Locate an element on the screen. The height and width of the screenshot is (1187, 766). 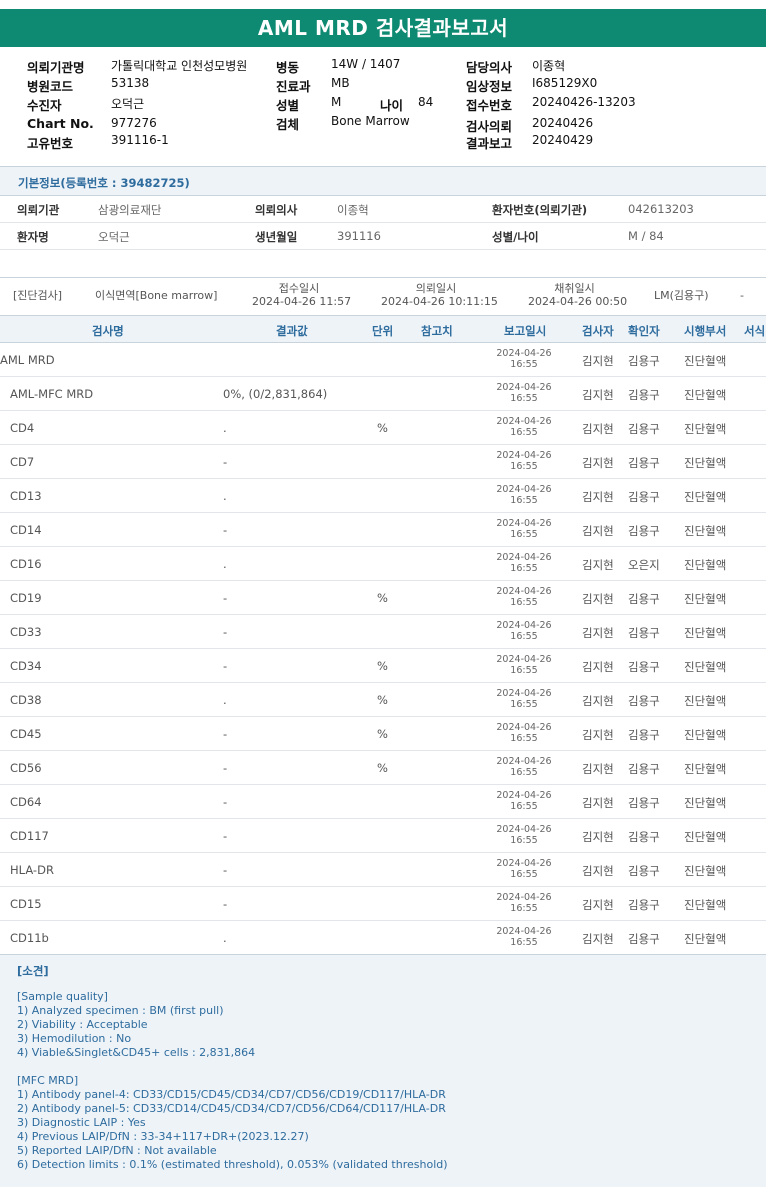
request-datetime-value: 2024-04-26 10:11:15 is located at coordinates (439, 301).